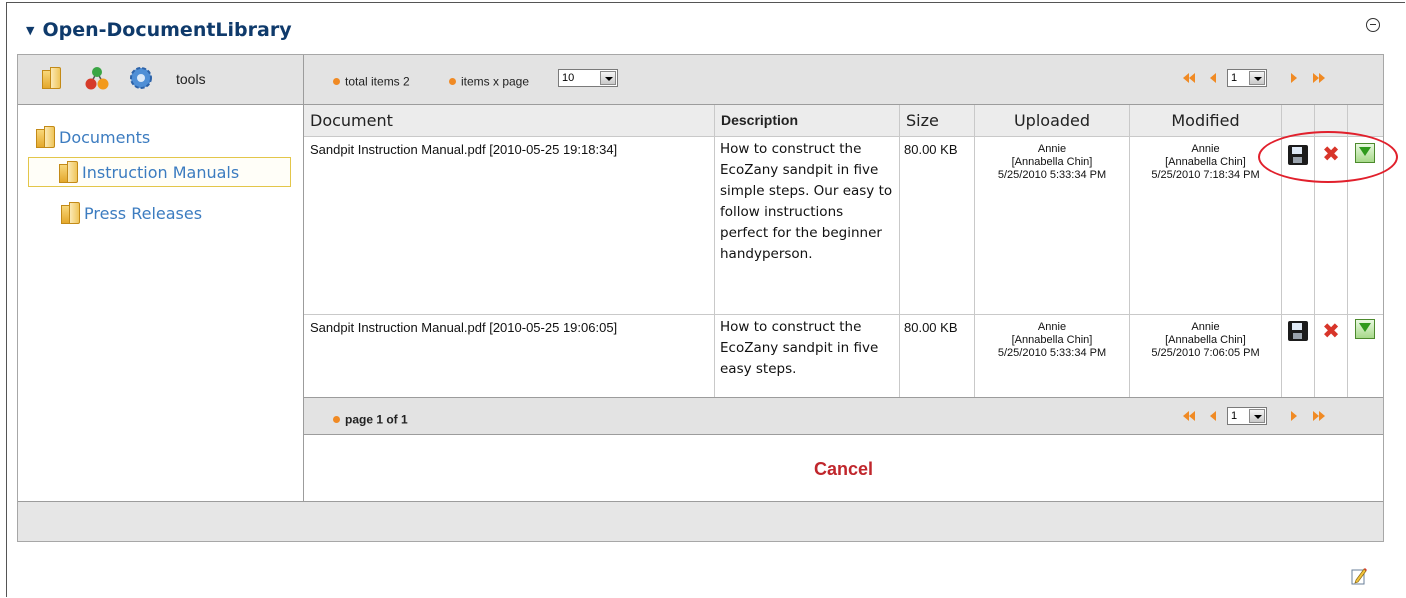 The width and height of the screenshot is (1406, 598). Describe the element at coordinates (96, 78) in the screenshot. I see `categories-icon` at that location.